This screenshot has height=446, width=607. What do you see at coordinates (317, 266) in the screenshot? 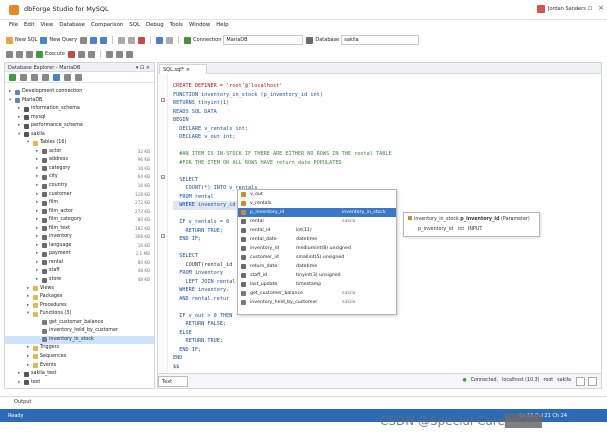
I see `autocomplete-item: return_date datetime` at bounding box center [317, 266].